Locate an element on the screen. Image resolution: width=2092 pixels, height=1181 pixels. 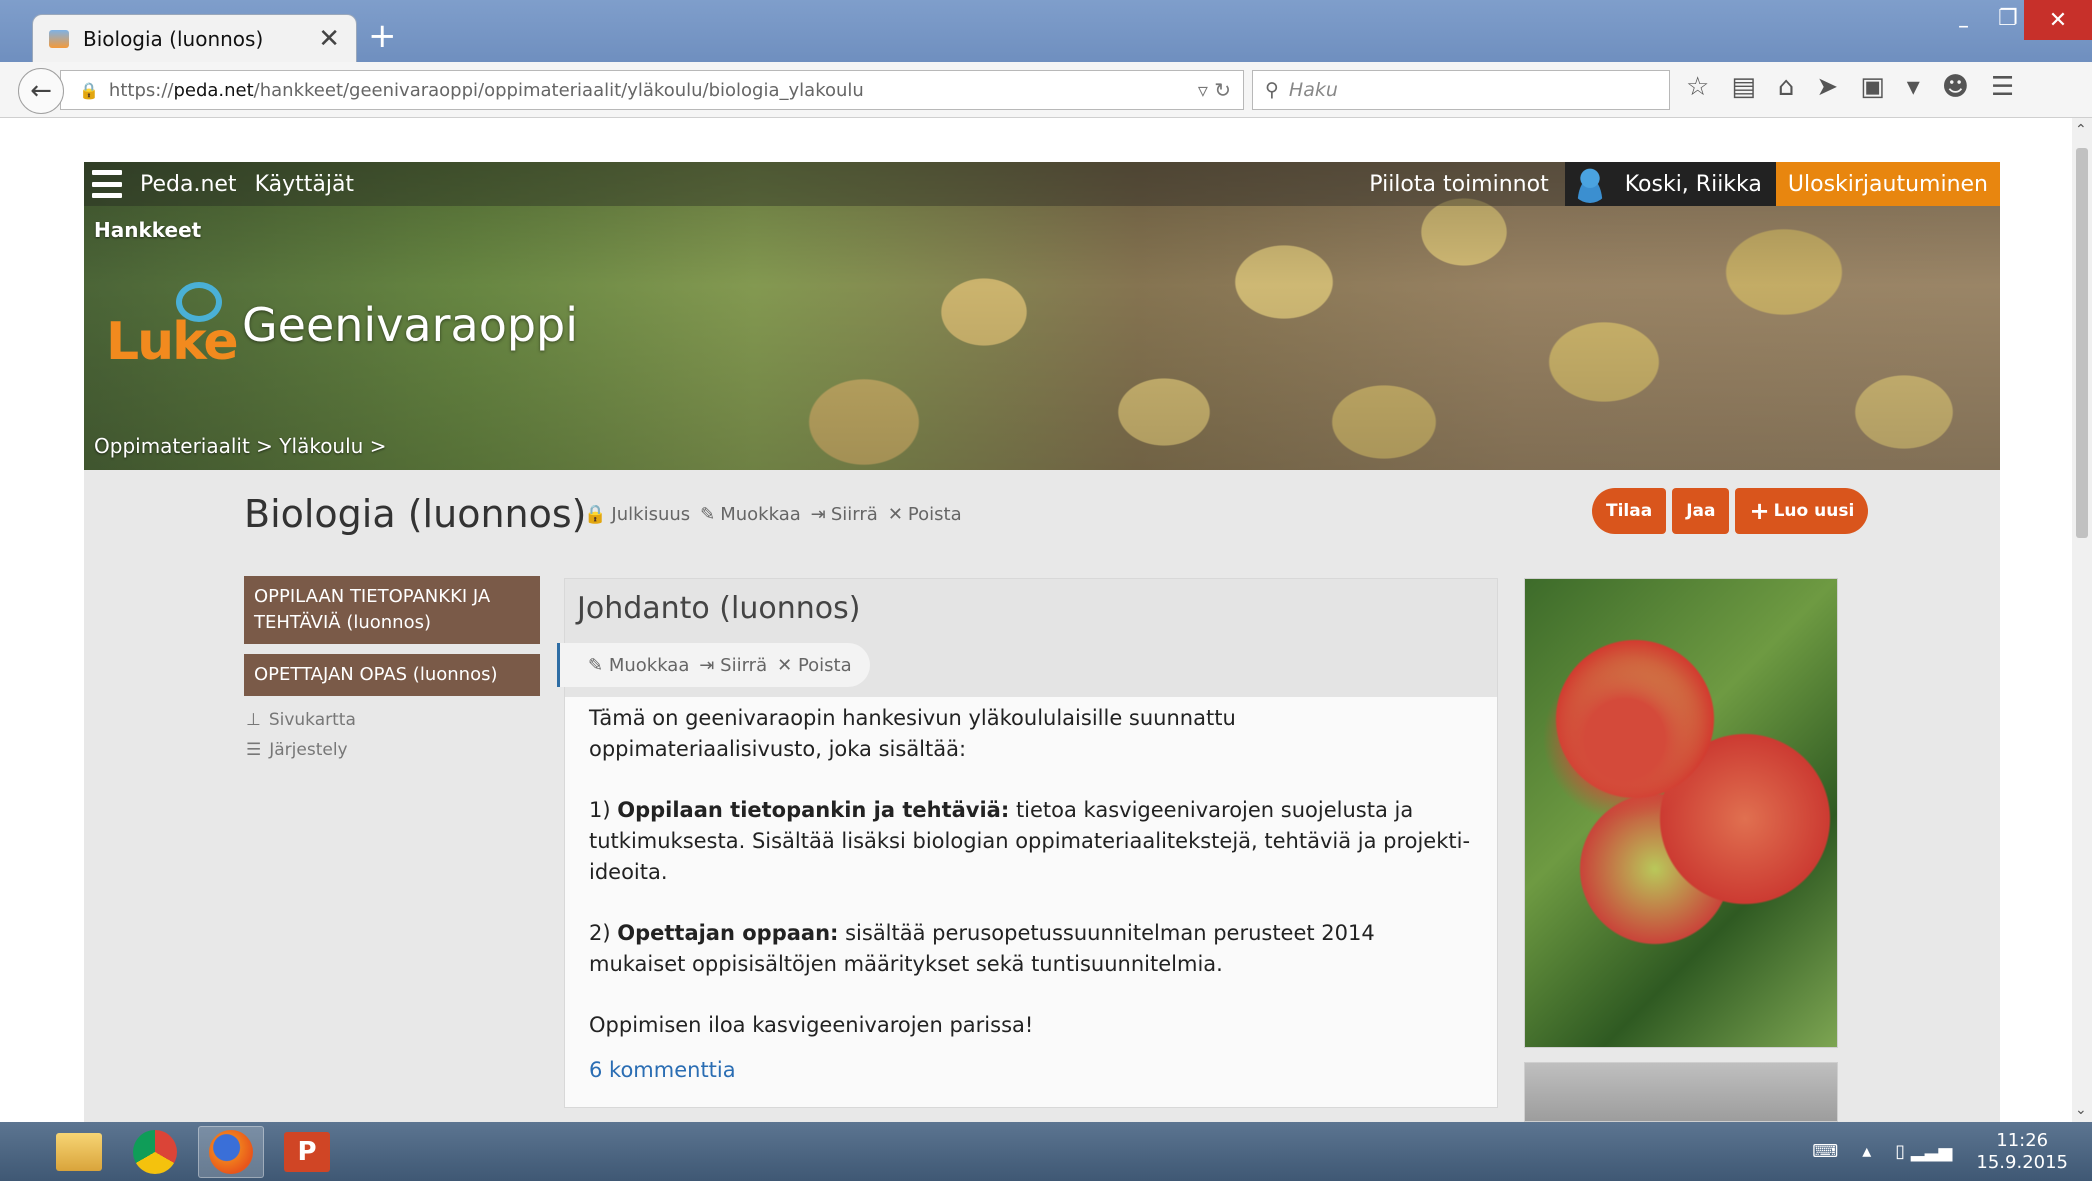
sitemap-link: ⊥ Sivukartta is located at coordinates (393, 720).